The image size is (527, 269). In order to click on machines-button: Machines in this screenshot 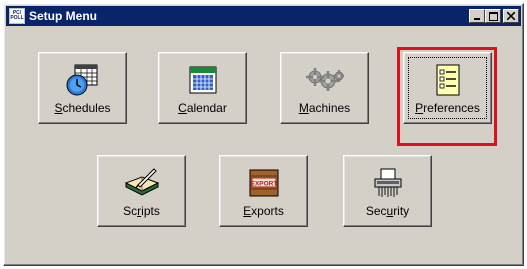, I will do `click(324, 88)`.